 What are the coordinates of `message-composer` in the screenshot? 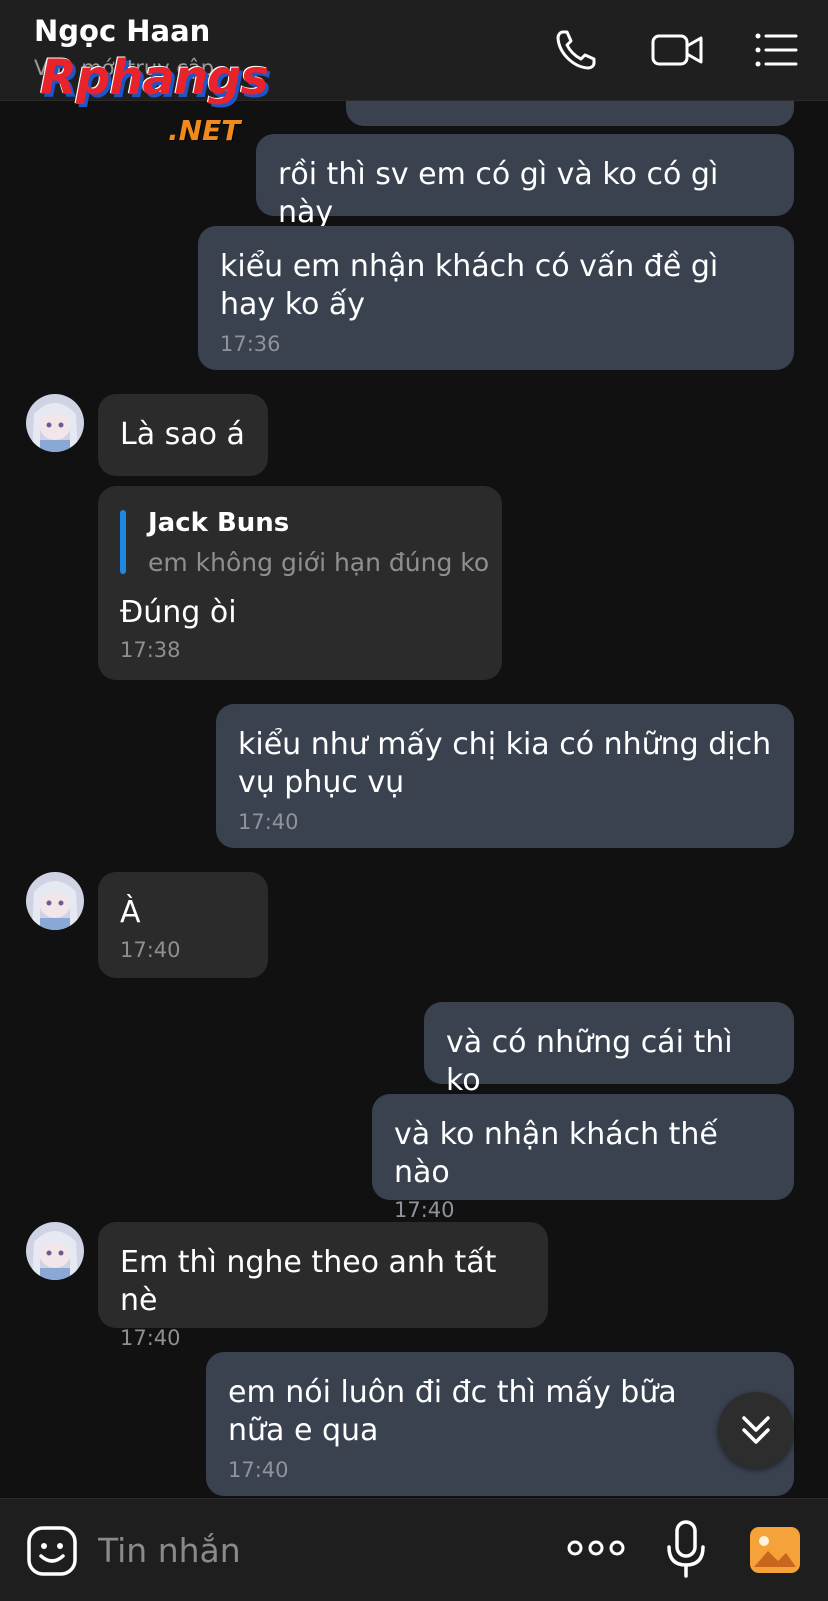 It's located at (414, 1549).